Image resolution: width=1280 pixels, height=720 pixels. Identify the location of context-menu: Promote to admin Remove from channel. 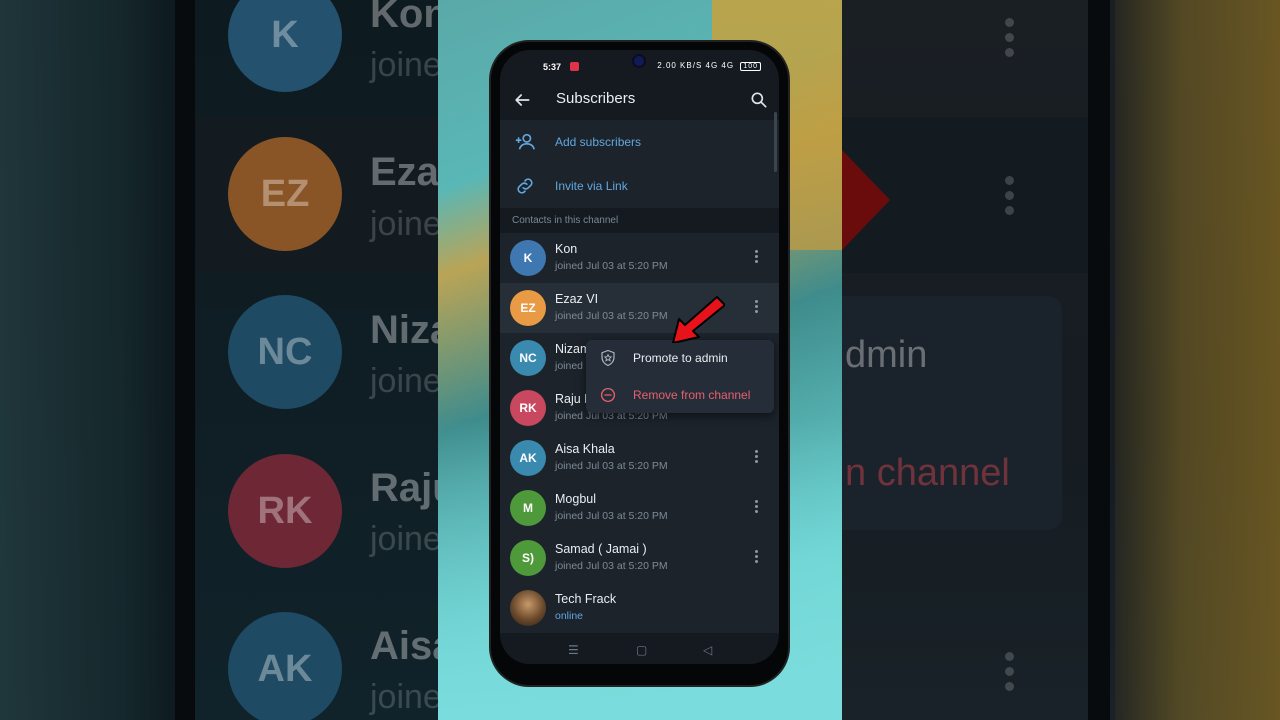
(680, 376).